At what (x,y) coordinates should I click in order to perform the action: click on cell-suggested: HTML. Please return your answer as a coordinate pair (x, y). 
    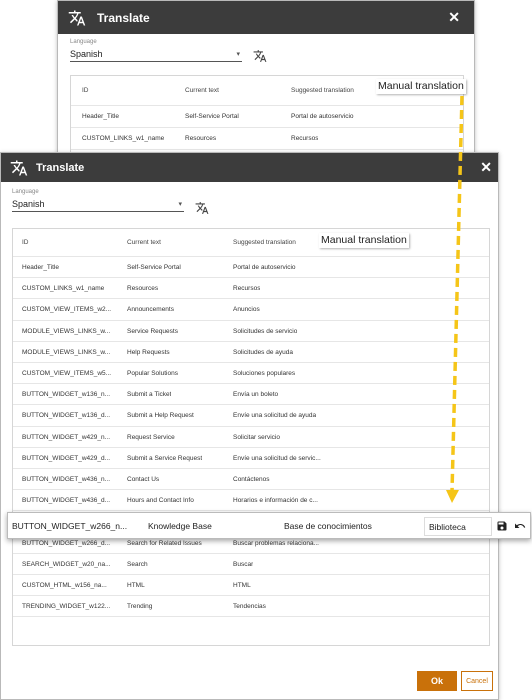
    Looking at the image, I should click on (242, 585).